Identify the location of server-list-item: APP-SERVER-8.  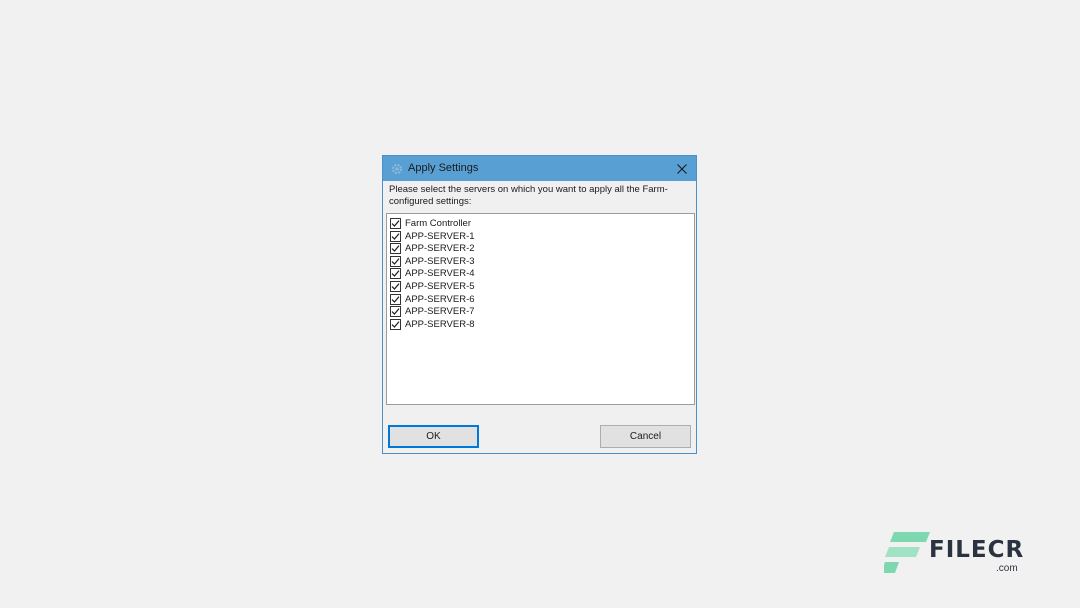
(432, 324).